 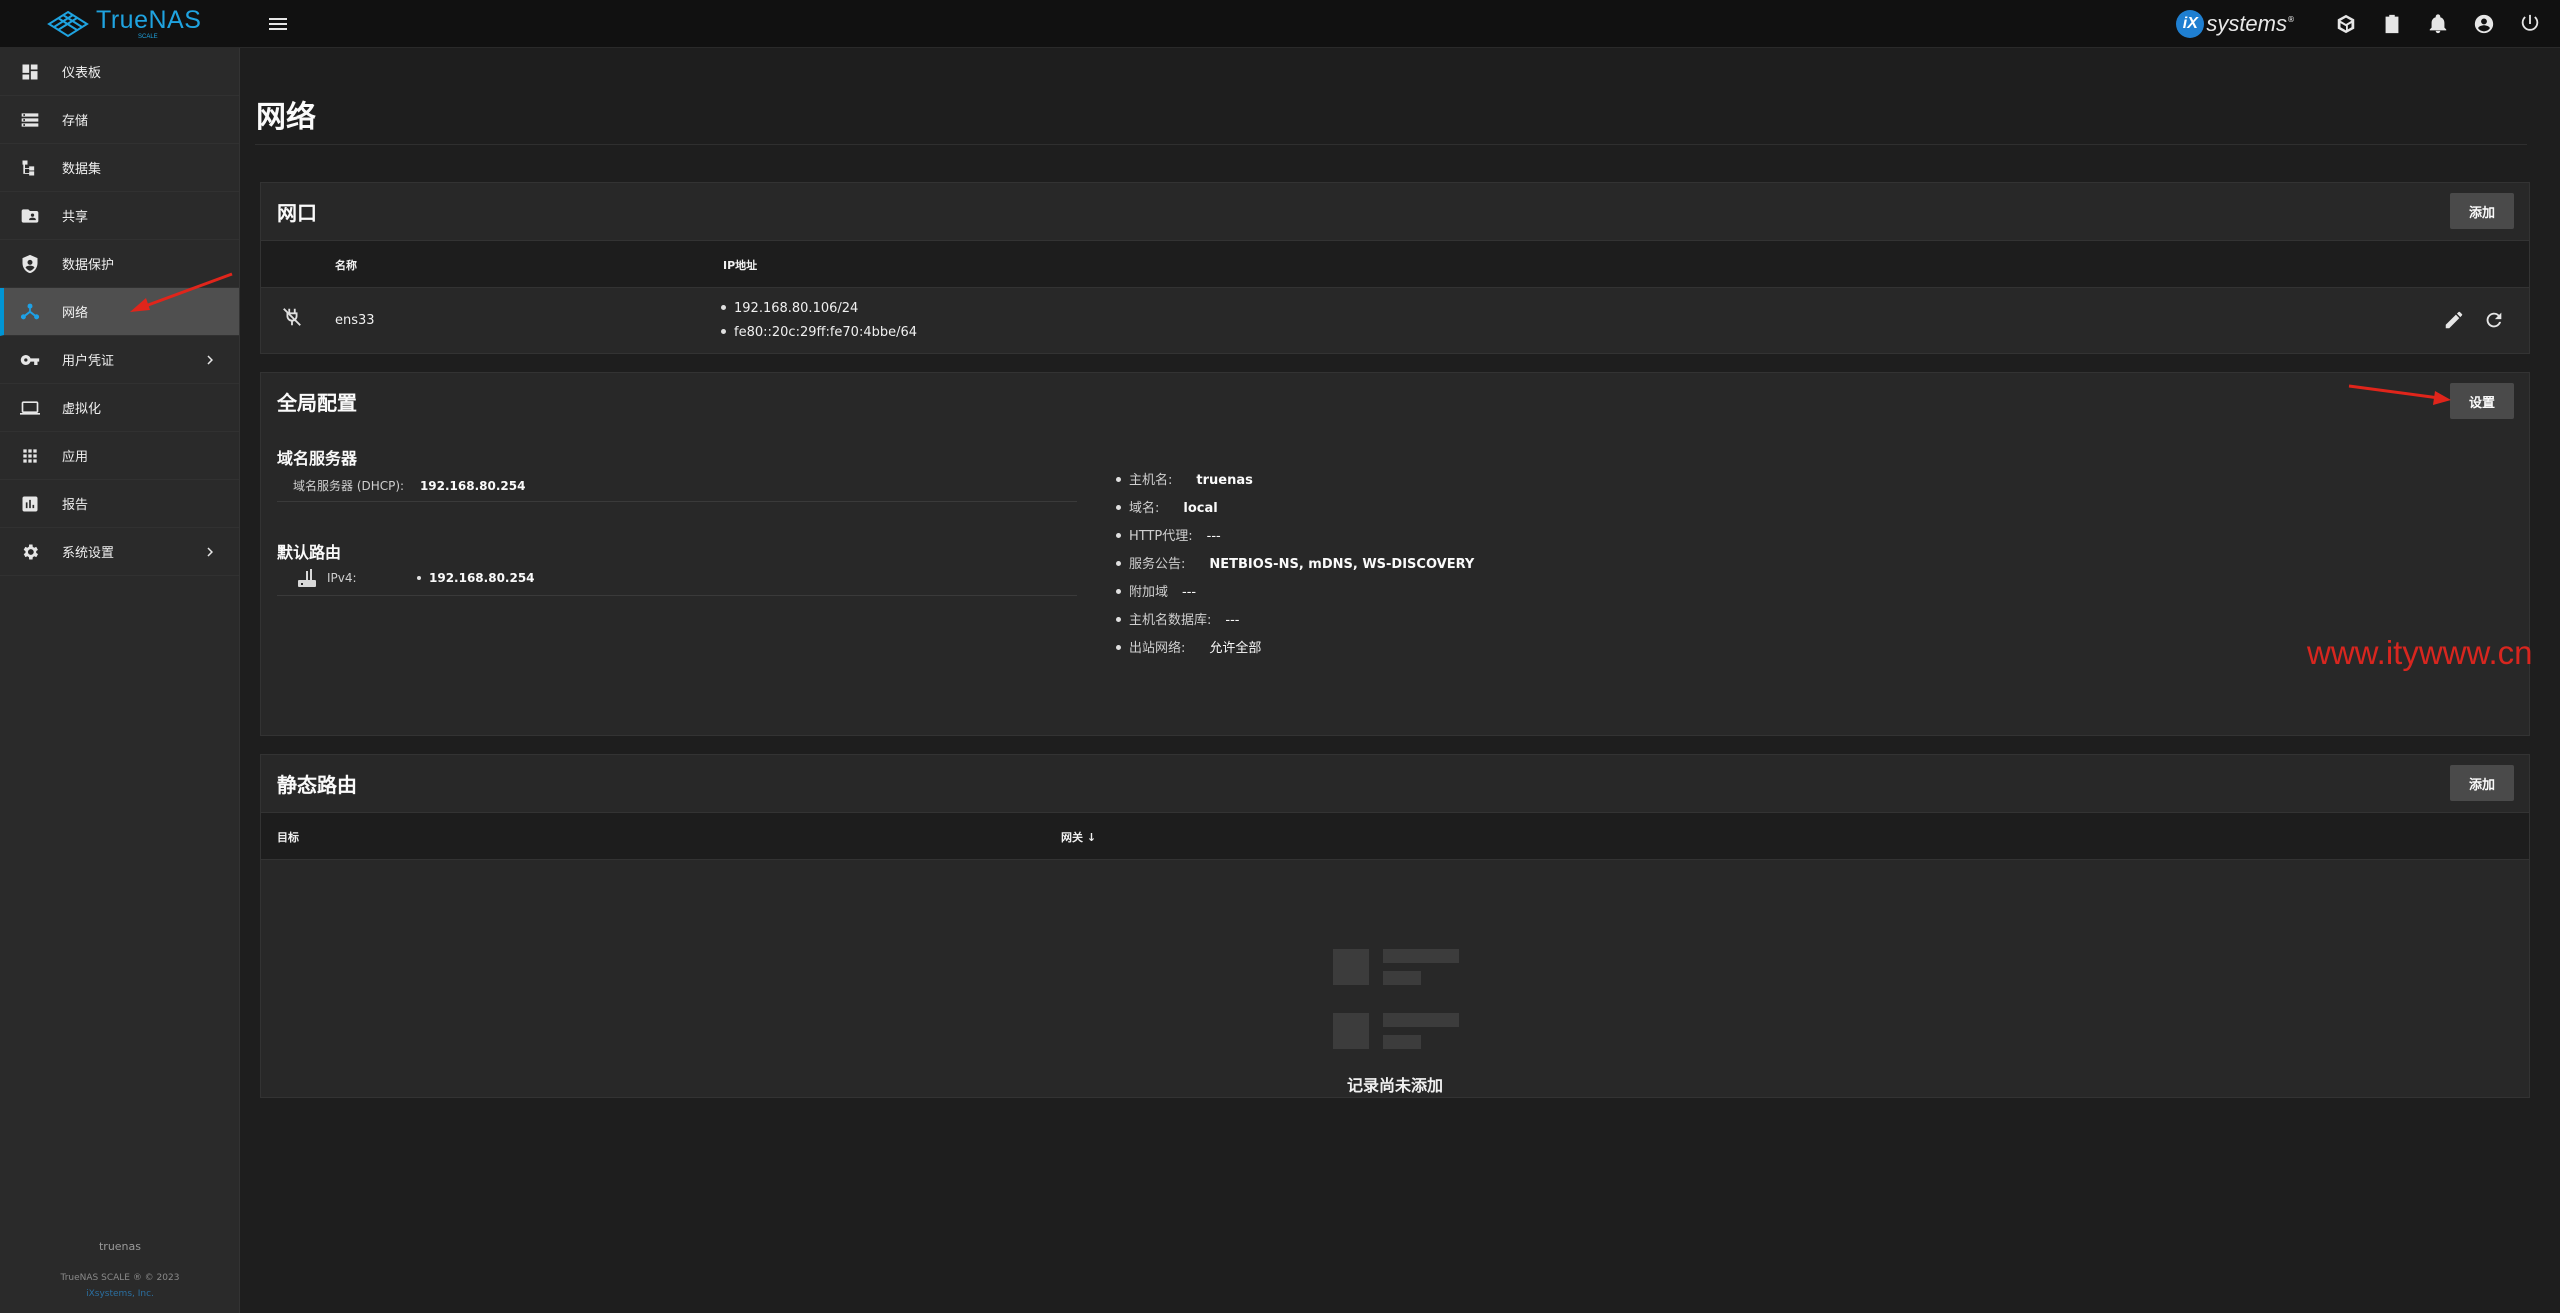 I want to click on hamburger-icon, so click(x=278, y=23).